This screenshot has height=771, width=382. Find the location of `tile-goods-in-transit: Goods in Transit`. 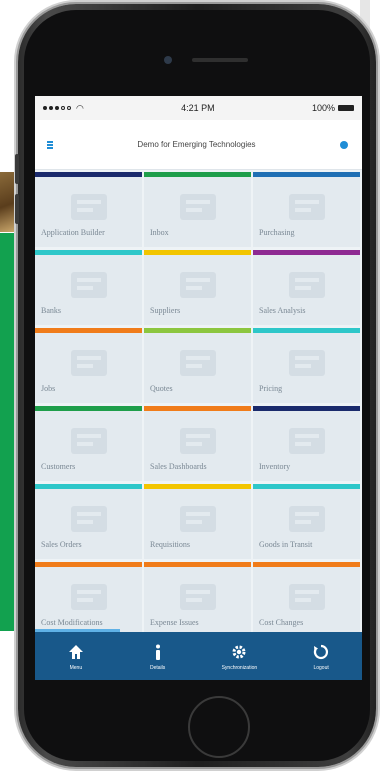

tile-goods-in-transit: Goods in Transit is located at coordinates (306, 521).